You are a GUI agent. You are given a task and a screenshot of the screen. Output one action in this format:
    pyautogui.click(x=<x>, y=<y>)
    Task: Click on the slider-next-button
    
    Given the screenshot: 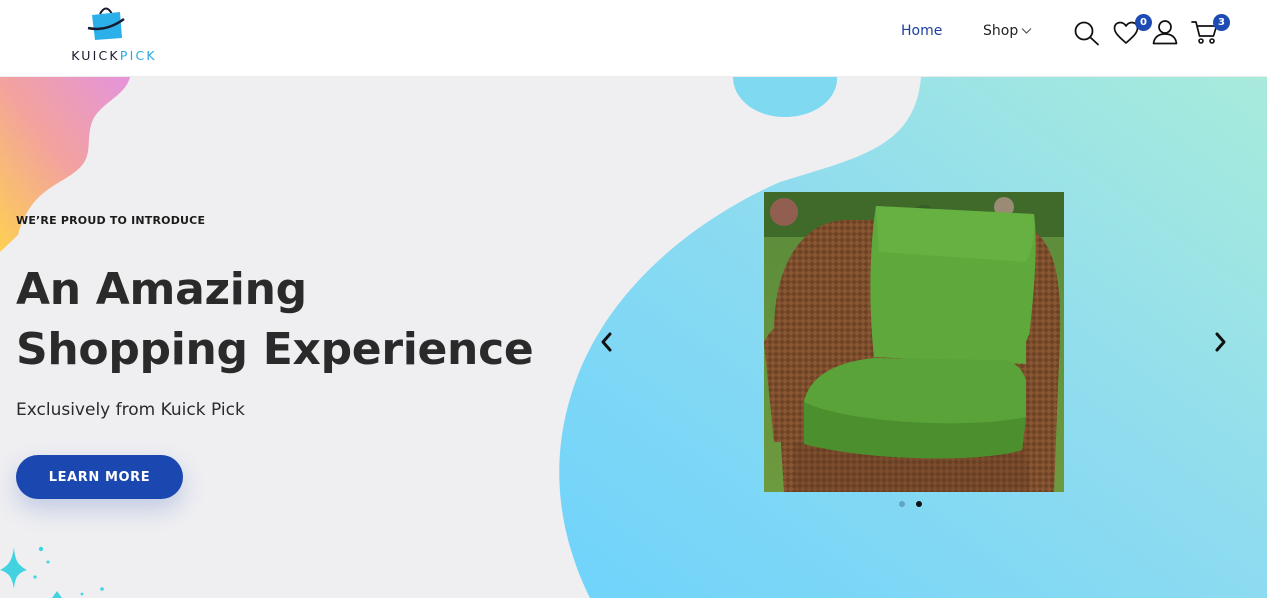 What is the action you would take?
    pyautogui.click(x=1220, y=342)
    